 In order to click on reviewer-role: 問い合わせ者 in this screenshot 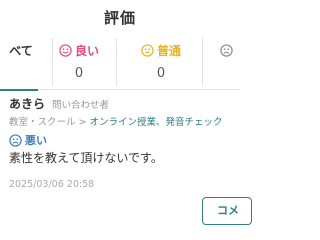, I will do `click(81, 105)`.